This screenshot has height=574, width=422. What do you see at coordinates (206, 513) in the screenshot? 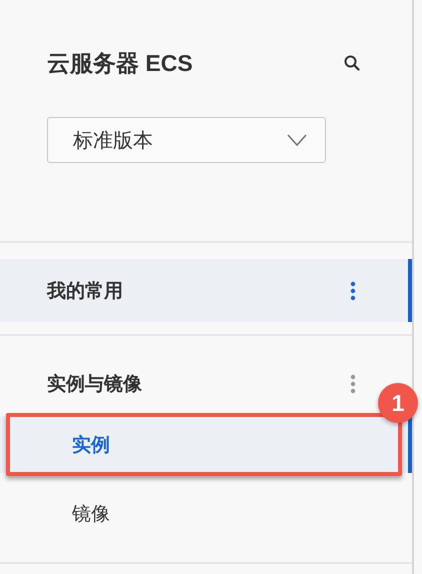
I see `menu-item: 镜像` at bounding box center [206, 513].